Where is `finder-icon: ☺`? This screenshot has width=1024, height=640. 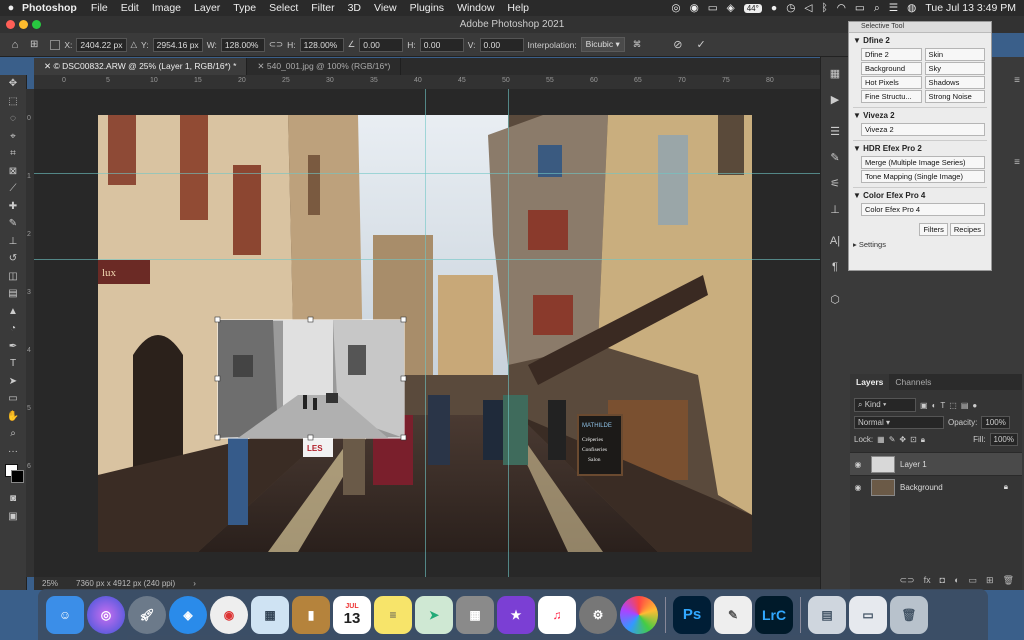
finder-icon: ☺ is located at coordinates (65, 614).